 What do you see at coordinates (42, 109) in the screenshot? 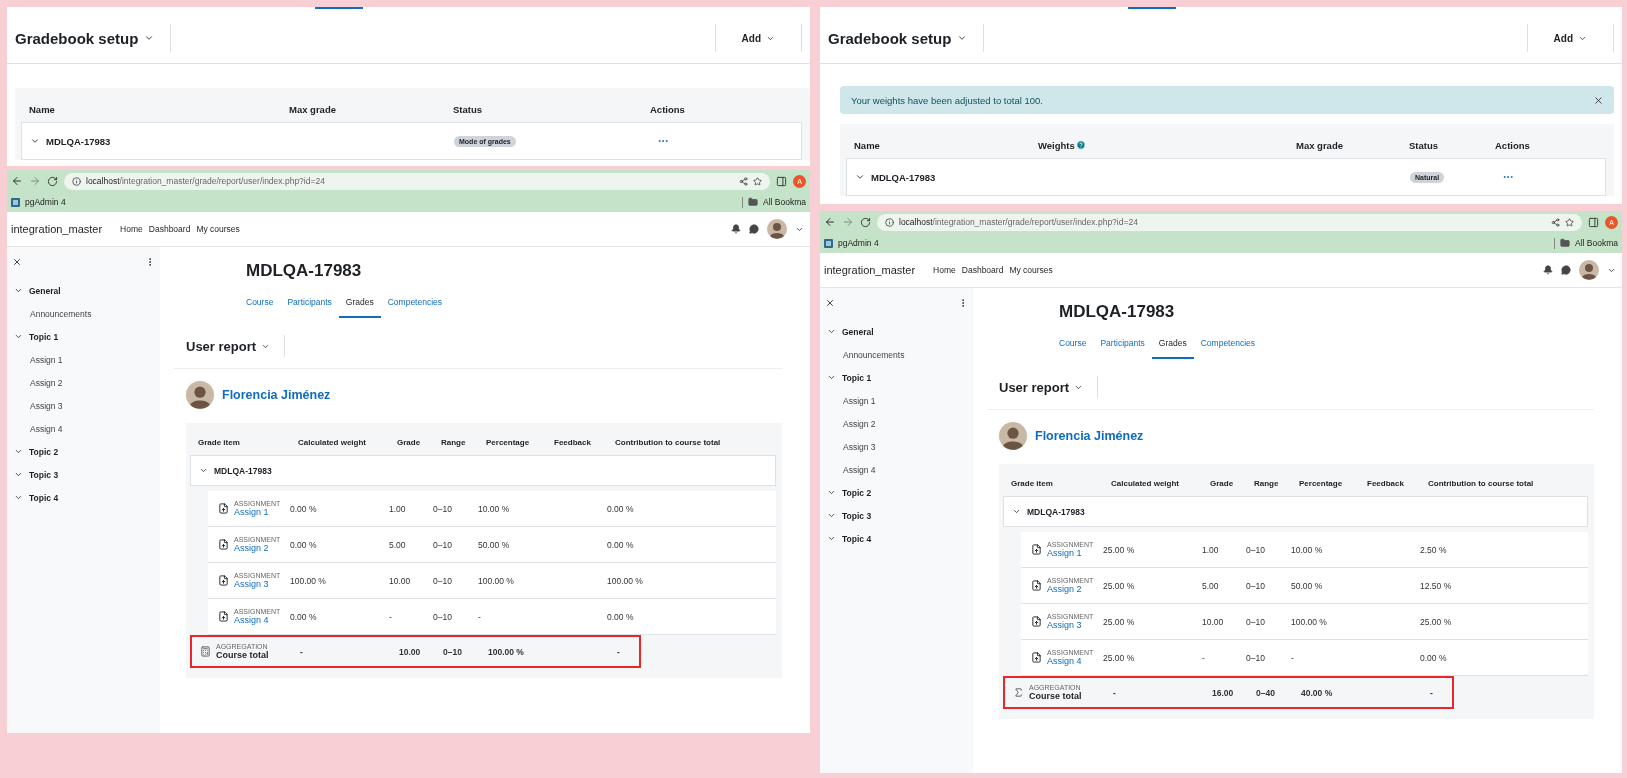
I see `column-header: Name` at bounding box center [42, 109].